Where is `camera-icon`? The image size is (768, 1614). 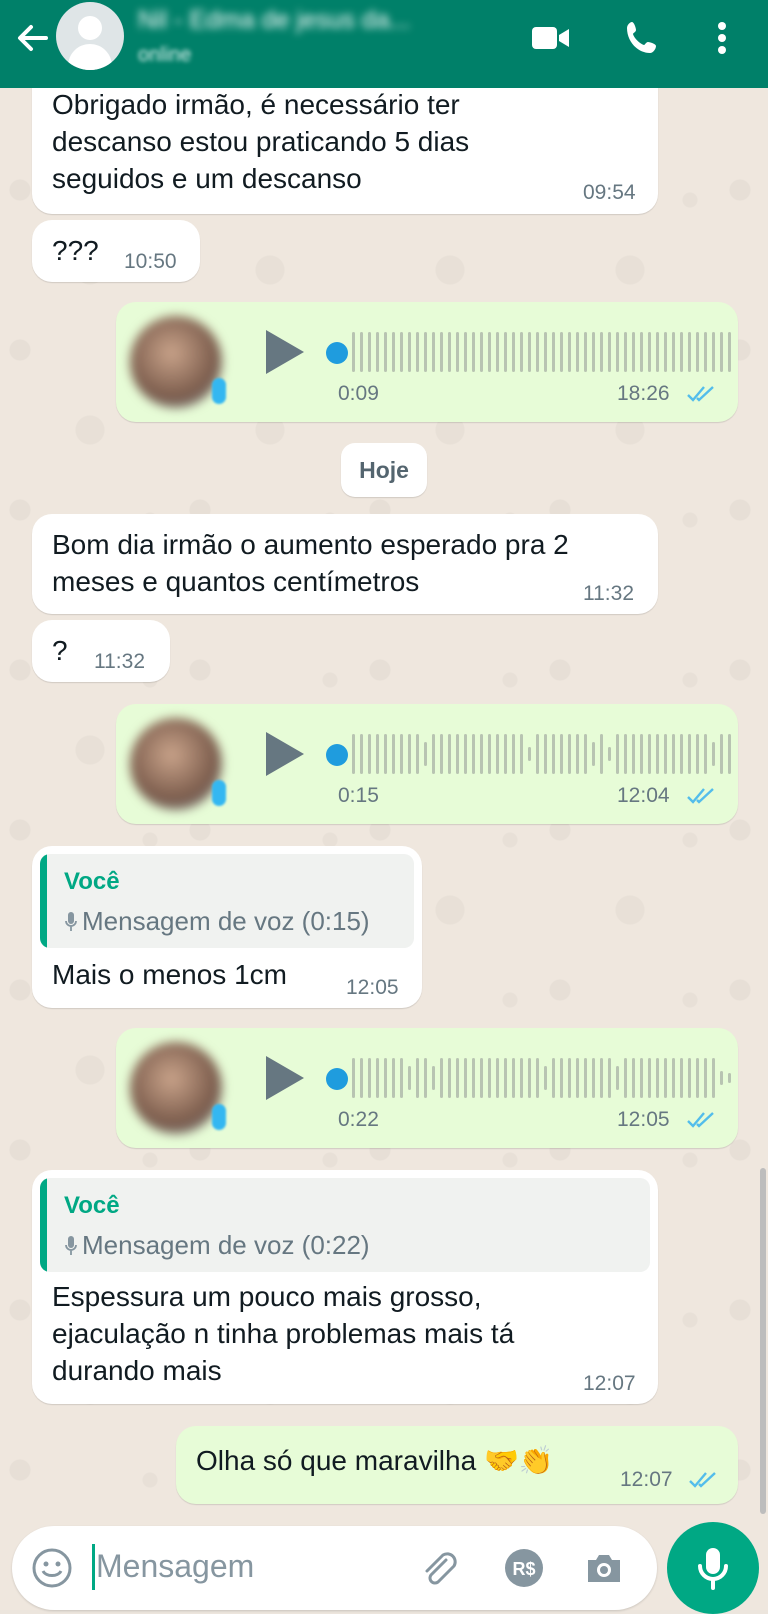
camera-icon is located at coordinates (604, 1568).